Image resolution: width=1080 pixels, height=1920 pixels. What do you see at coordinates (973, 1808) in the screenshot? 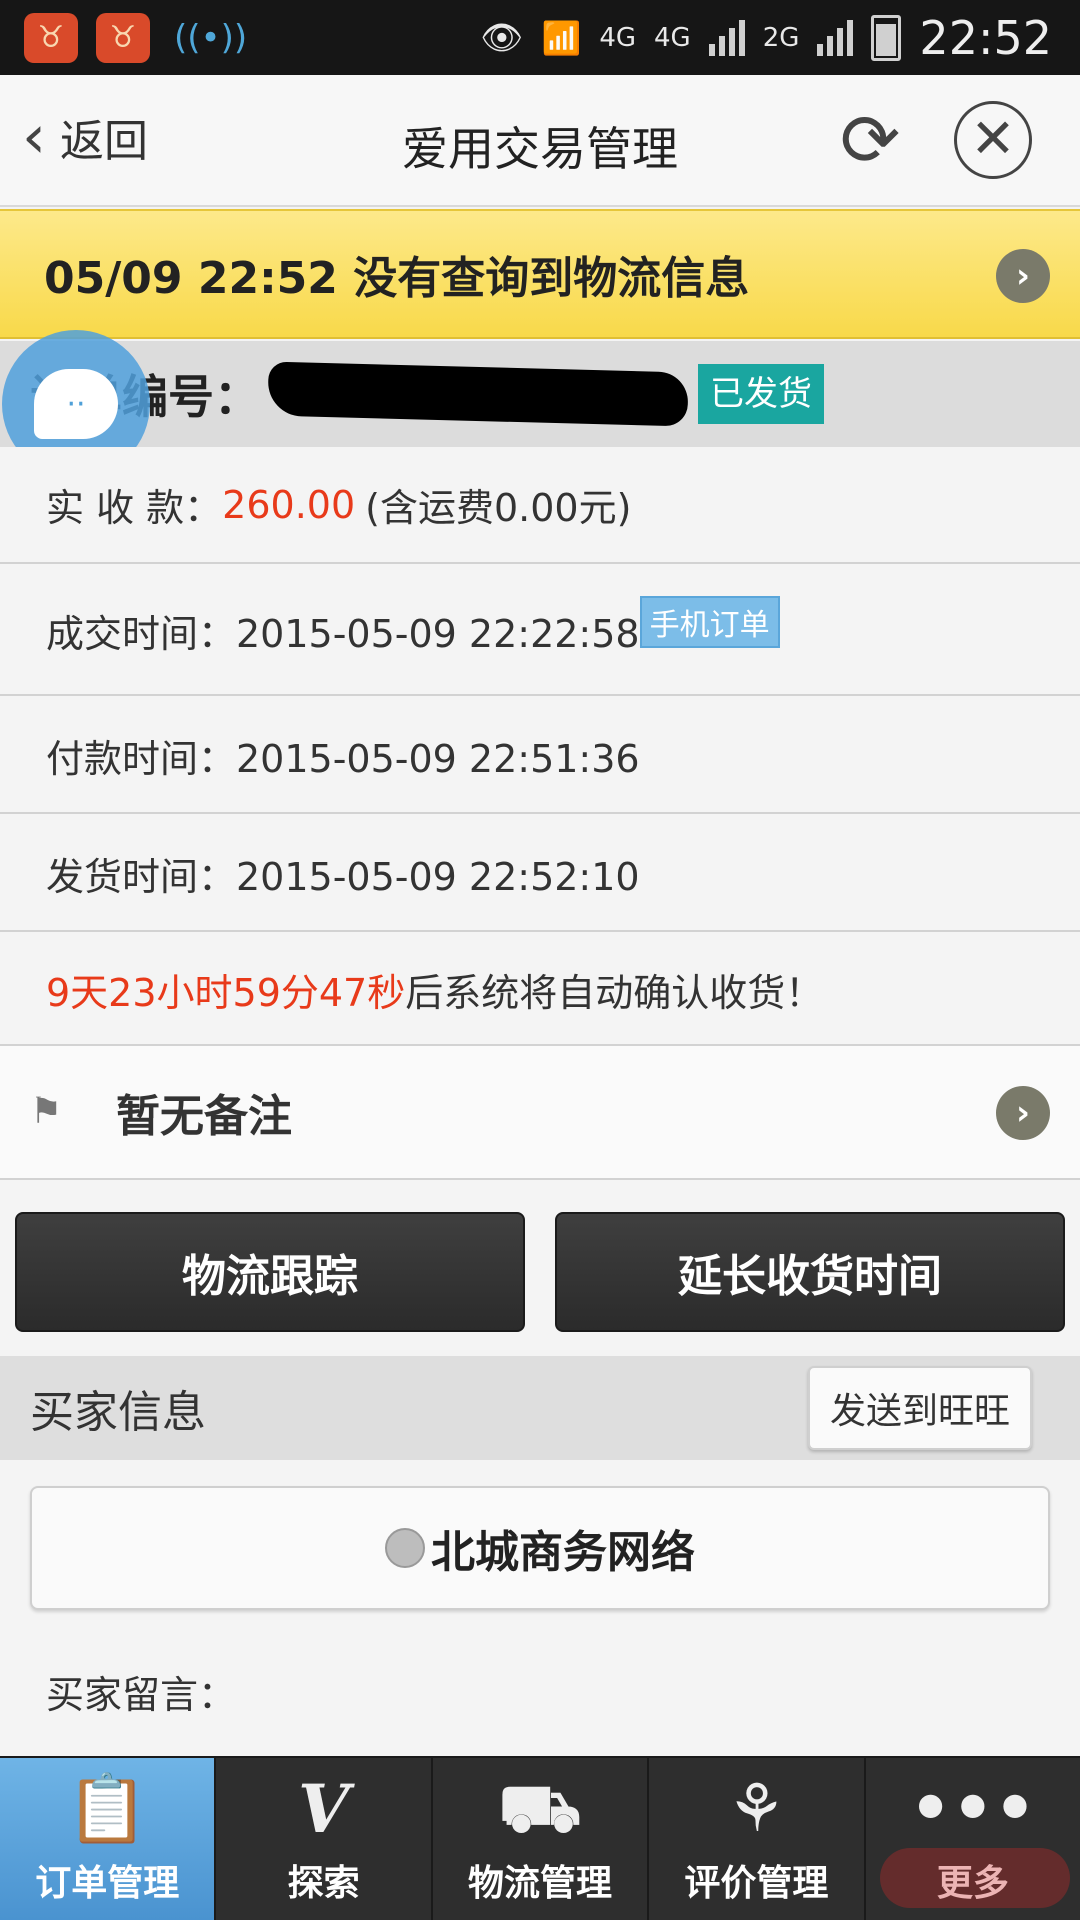
I see `more-dots-icon: •••` at bounding box center [973, 1808].